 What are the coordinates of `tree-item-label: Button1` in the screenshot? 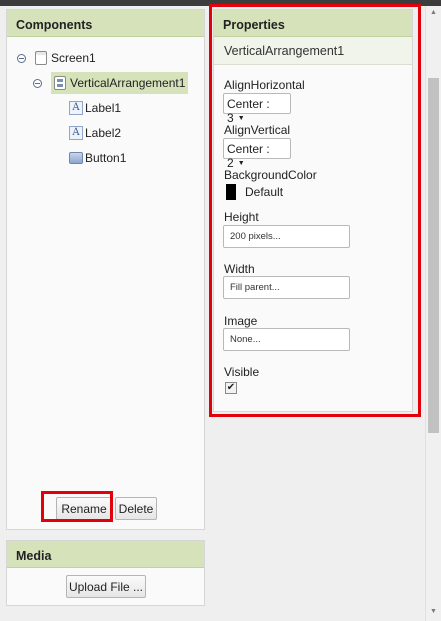 It's located at (106, 158).